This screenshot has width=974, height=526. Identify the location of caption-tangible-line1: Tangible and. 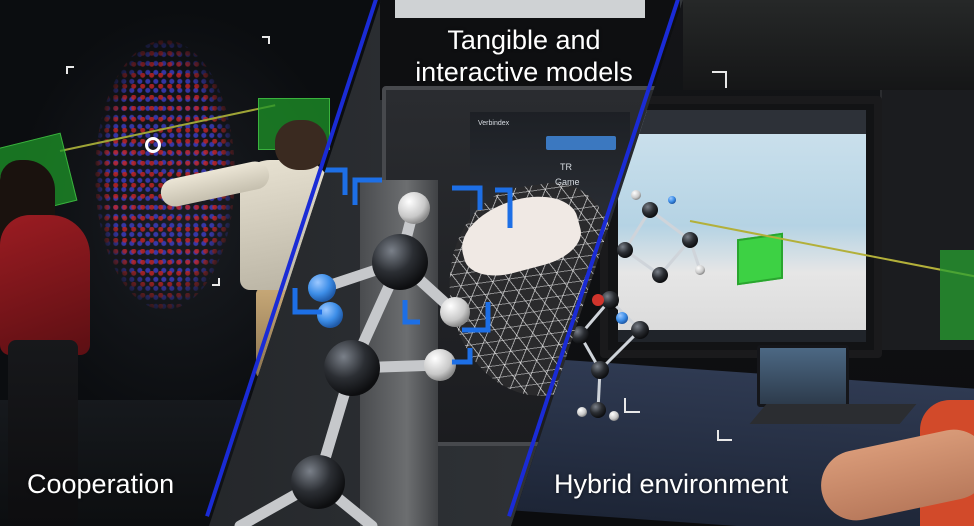
(524, 40).